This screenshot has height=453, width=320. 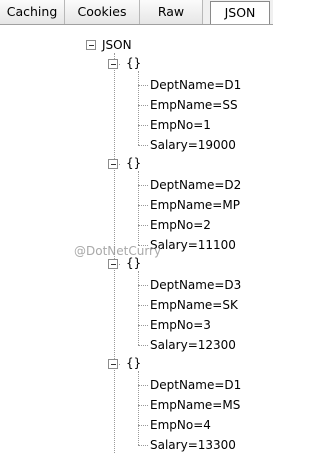 I want to click on root-node-label: JSON, so click(x=117, y=45).